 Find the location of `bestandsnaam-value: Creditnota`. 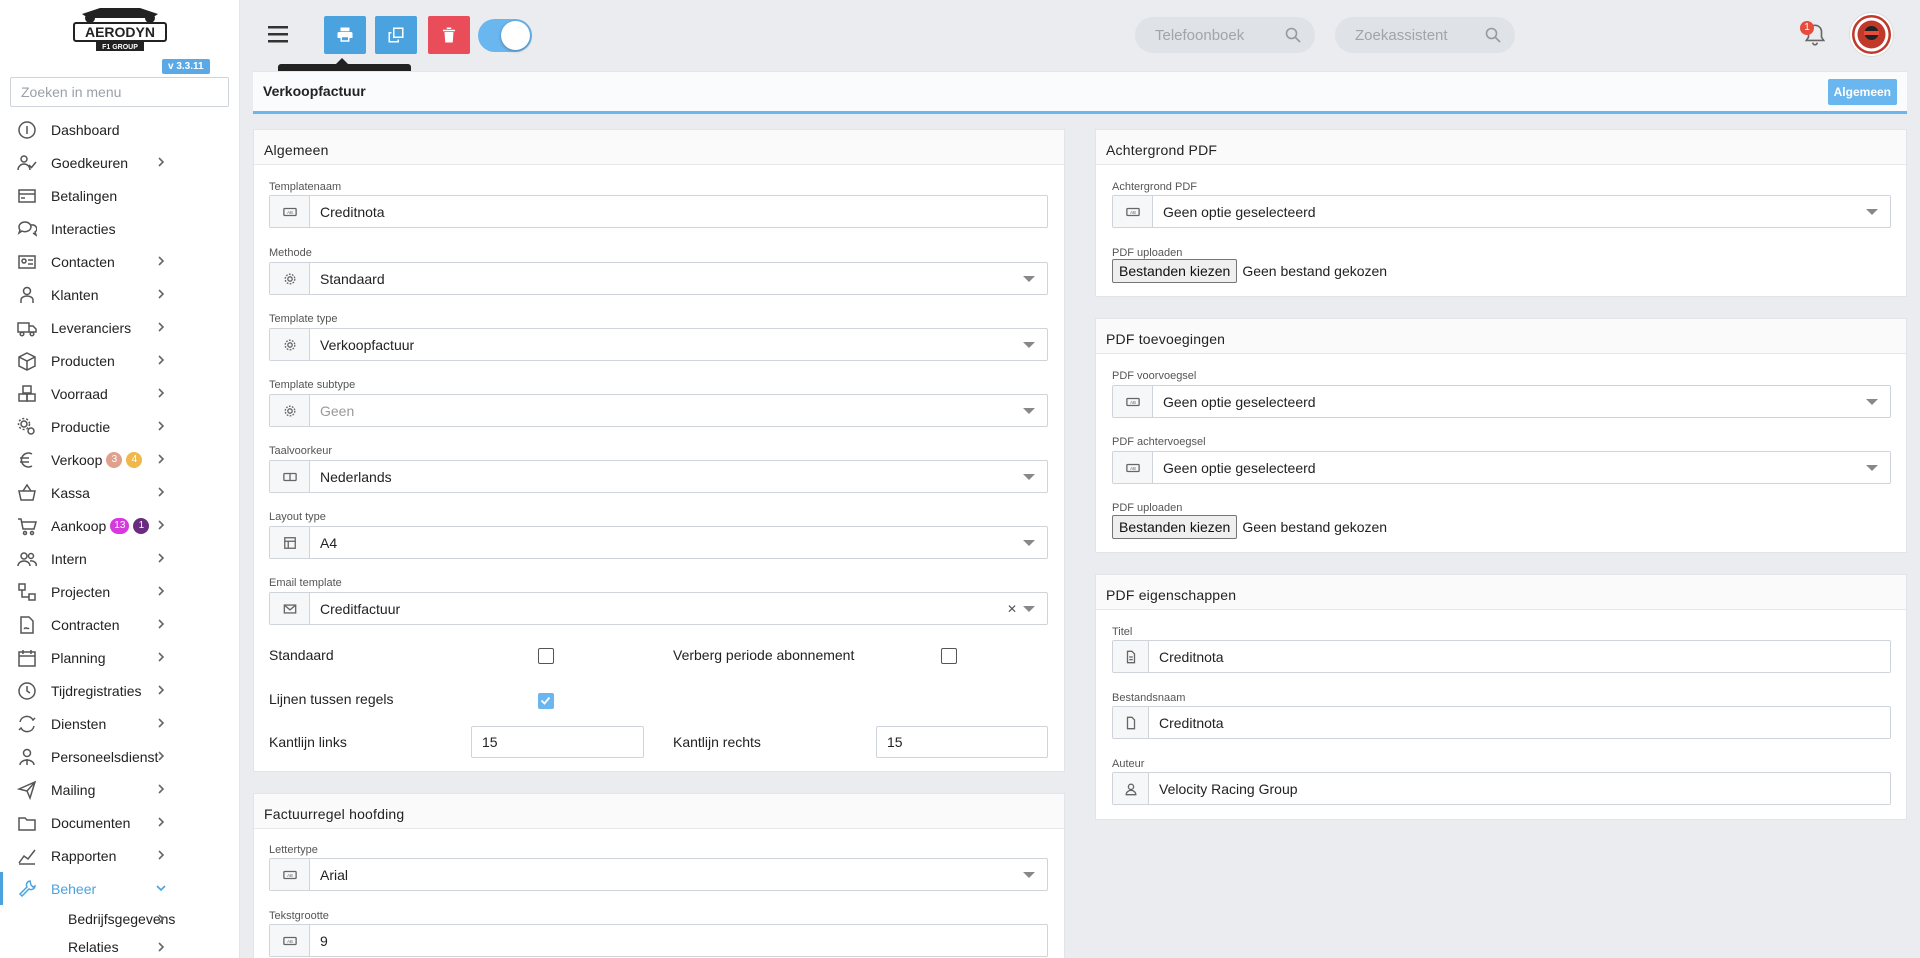

bestandsnaam-value: Creditnota is located at coordinates (1191, 722).